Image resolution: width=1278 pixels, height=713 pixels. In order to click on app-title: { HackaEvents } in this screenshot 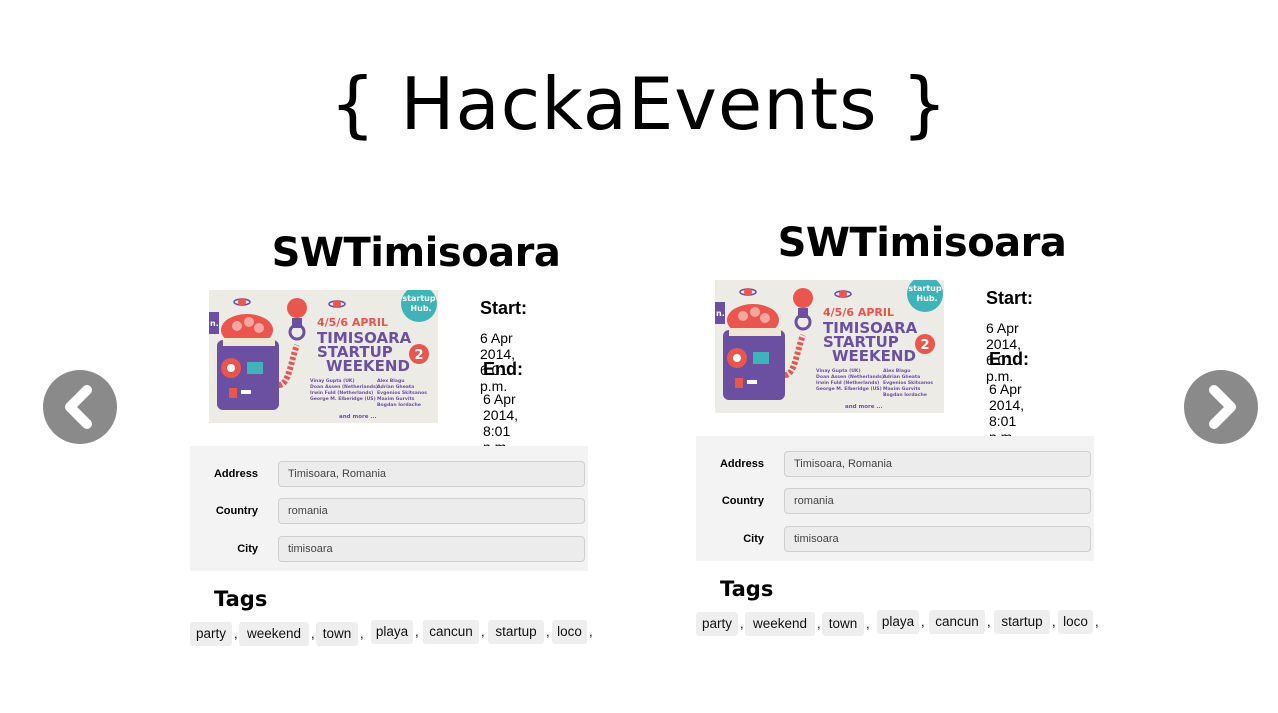, I will do `click(639, 104)`.